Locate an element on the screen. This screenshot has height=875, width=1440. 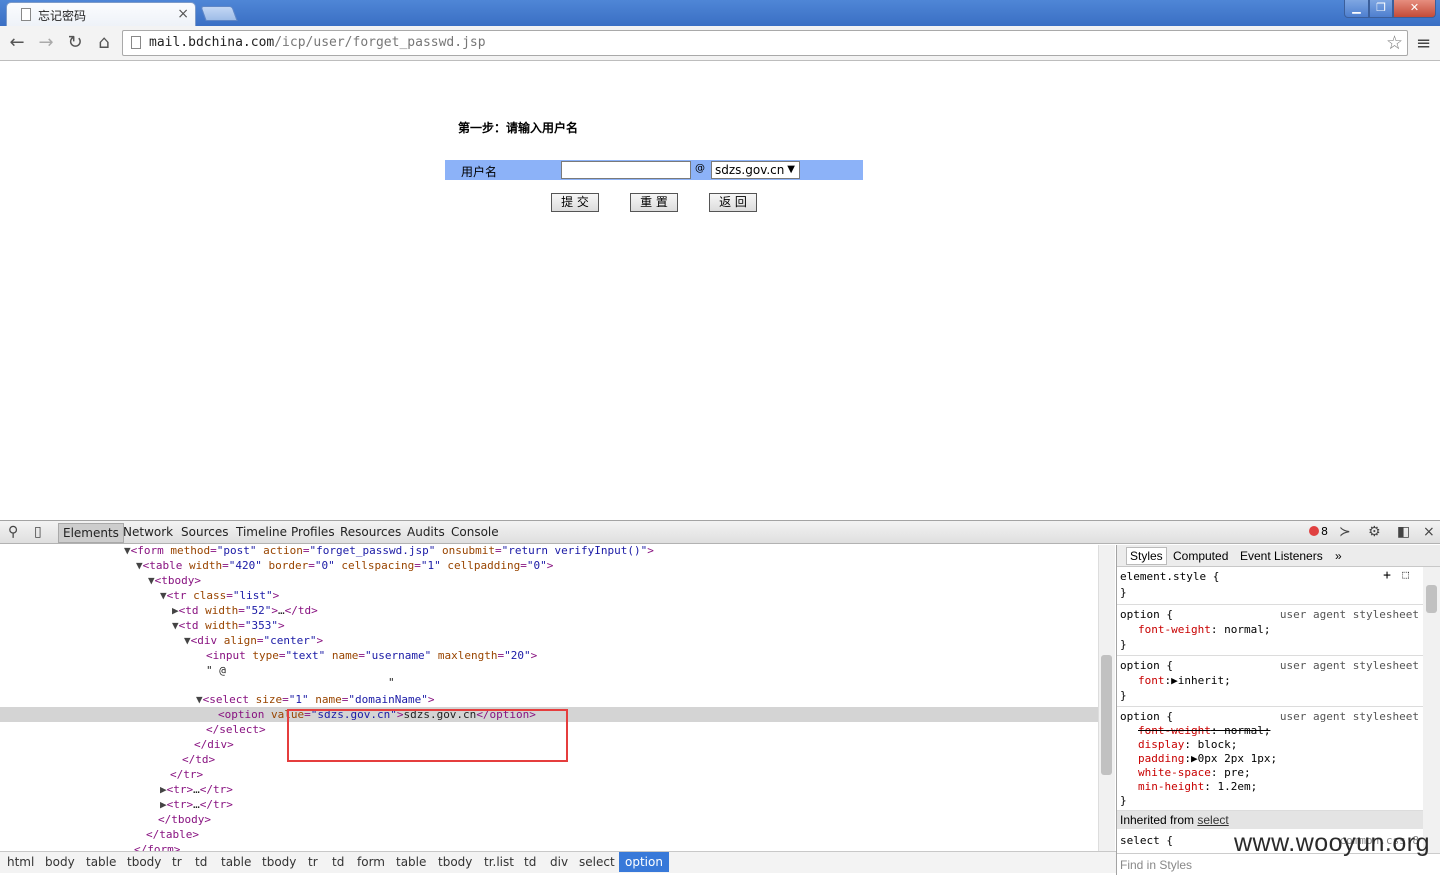
dom-line: </tr> is located at coordinates (549, 774).